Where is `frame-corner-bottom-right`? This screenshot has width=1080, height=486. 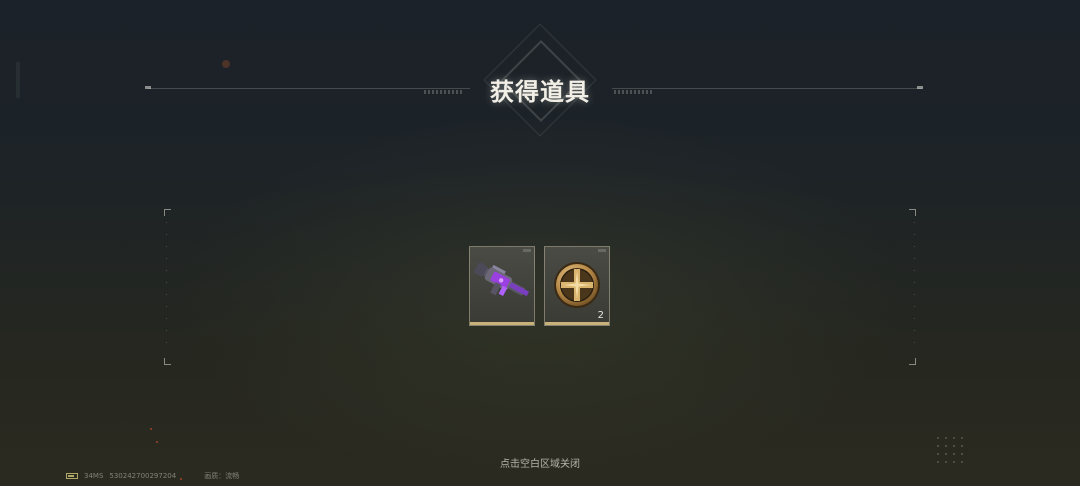 frame-corner-bottom-right is located at coordinates (912, 361).